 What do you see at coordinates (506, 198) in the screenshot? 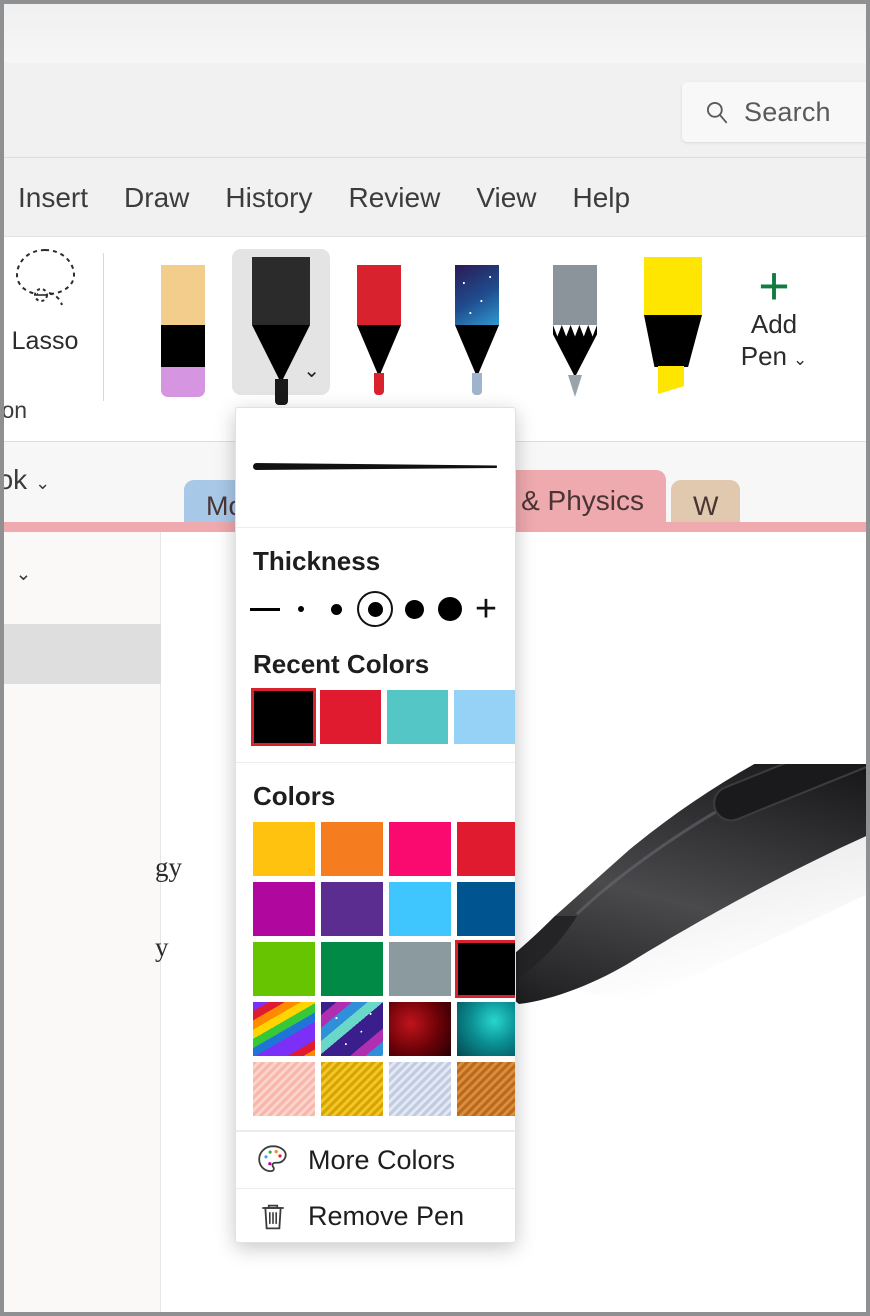
I see `ribbon-tab-view: View` at bounding box center [506, 198].